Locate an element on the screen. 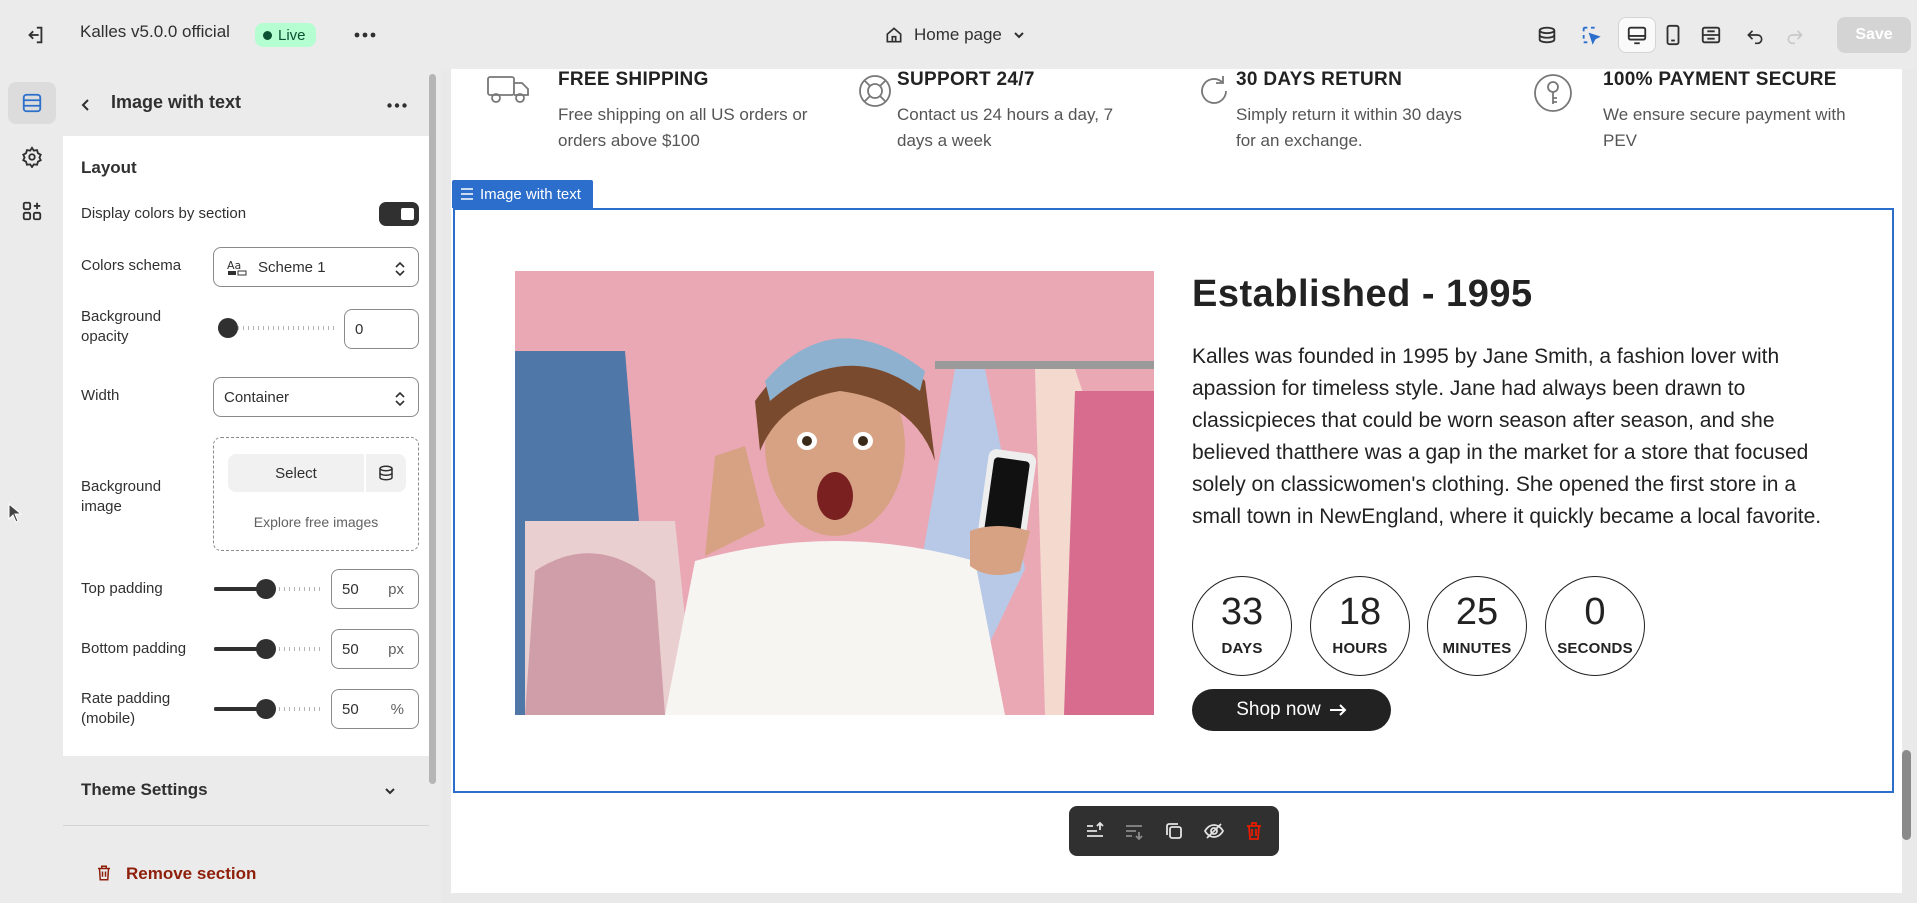 This screenshot has height=903, width=1917. key-icon is located at coordinates (1553, 93).